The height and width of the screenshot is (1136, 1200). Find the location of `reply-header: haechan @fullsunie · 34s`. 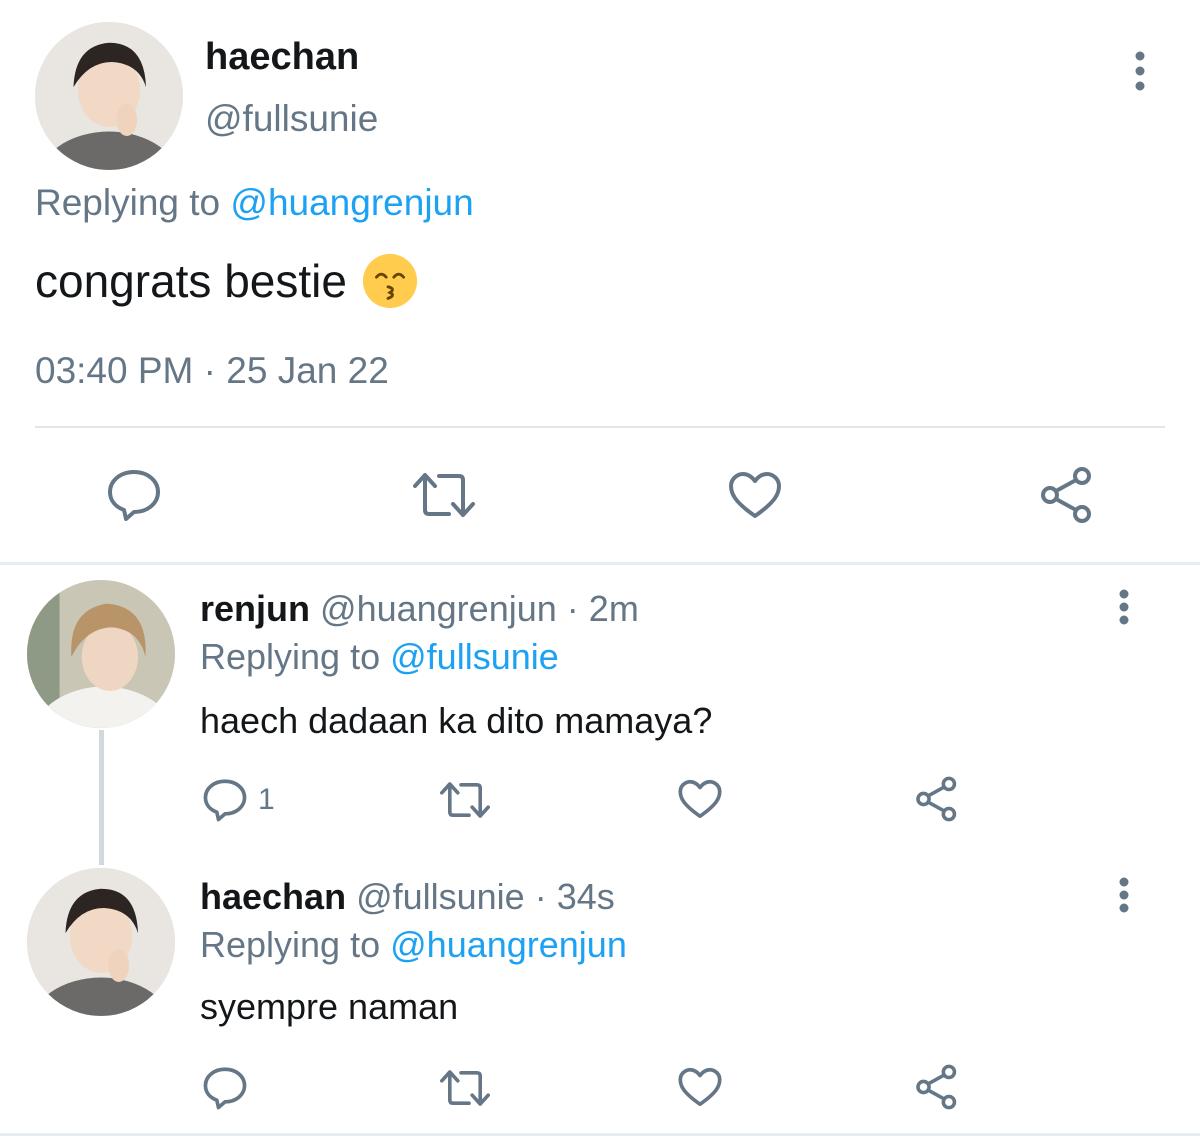

reply-header: haechan @fullsunie · 34s is located at coordinates (407, 897).